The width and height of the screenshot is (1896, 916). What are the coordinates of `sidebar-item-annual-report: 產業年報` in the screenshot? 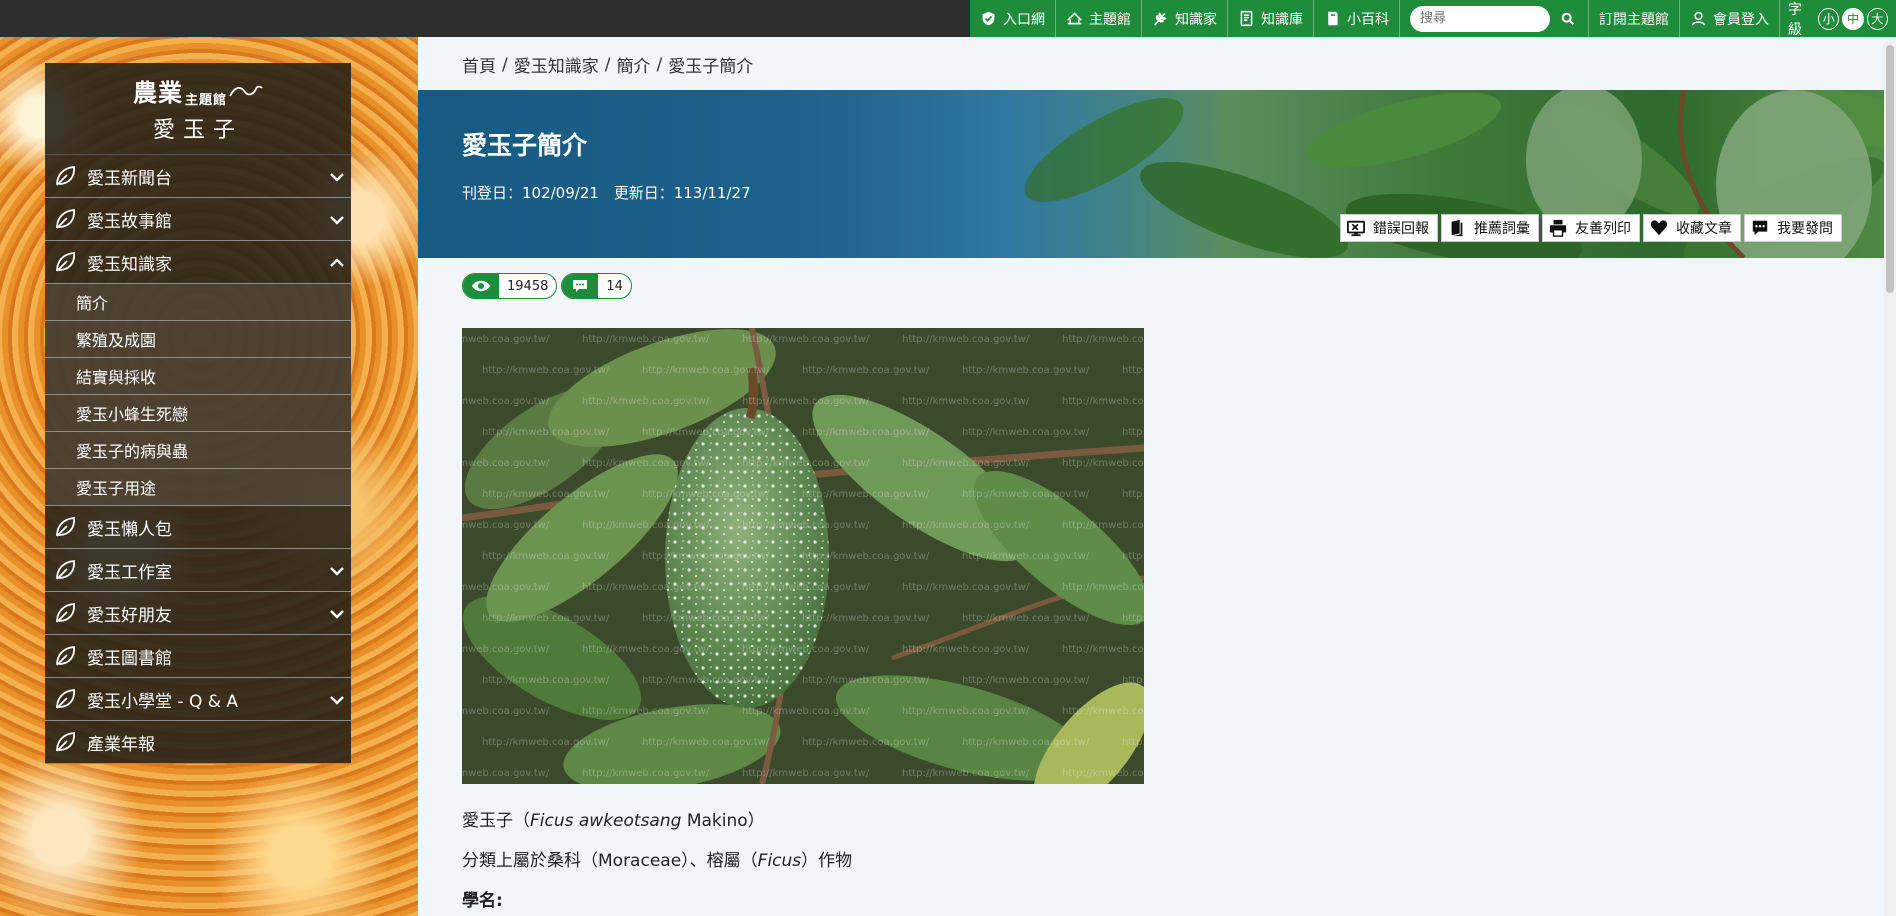 It's located at (198, 742).